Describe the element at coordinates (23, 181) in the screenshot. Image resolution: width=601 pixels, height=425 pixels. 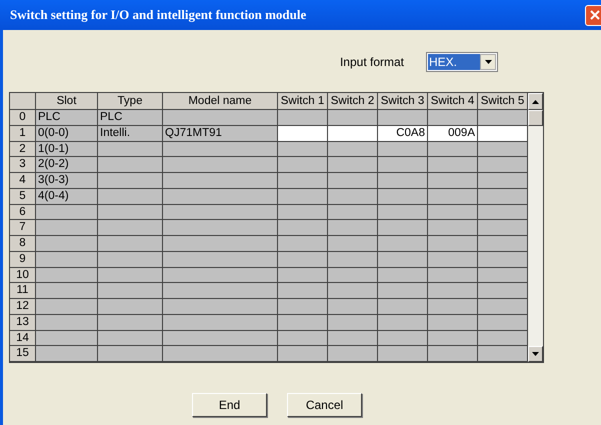
I see `row-header: 4` at that location.